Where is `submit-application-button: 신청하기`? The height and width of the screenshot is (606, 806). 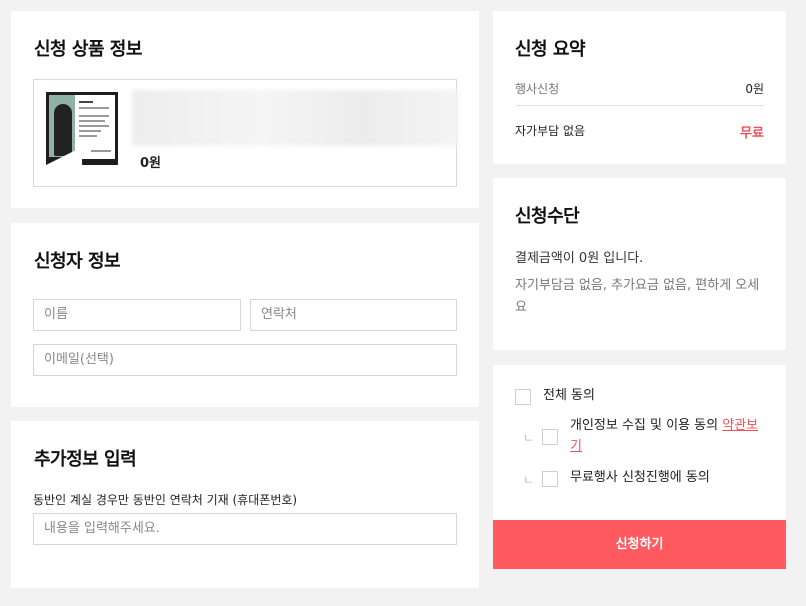
submit-application-button: 신청하기 is located at coordinates (639, 544).